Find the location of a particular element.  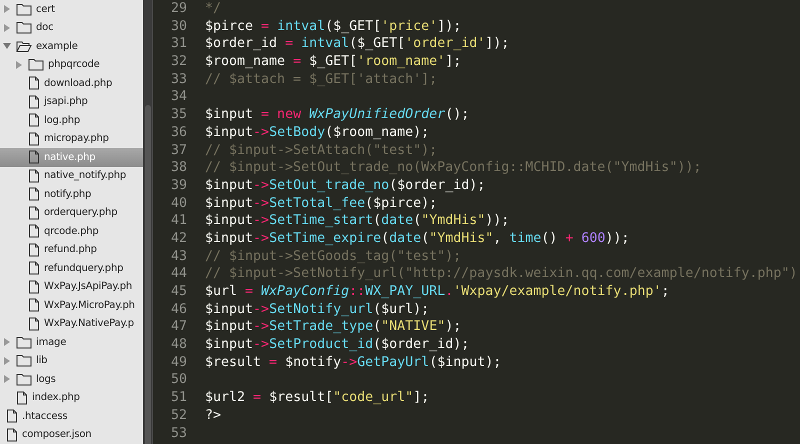

scrollbar-thumb is located at coordinates (147, 274).